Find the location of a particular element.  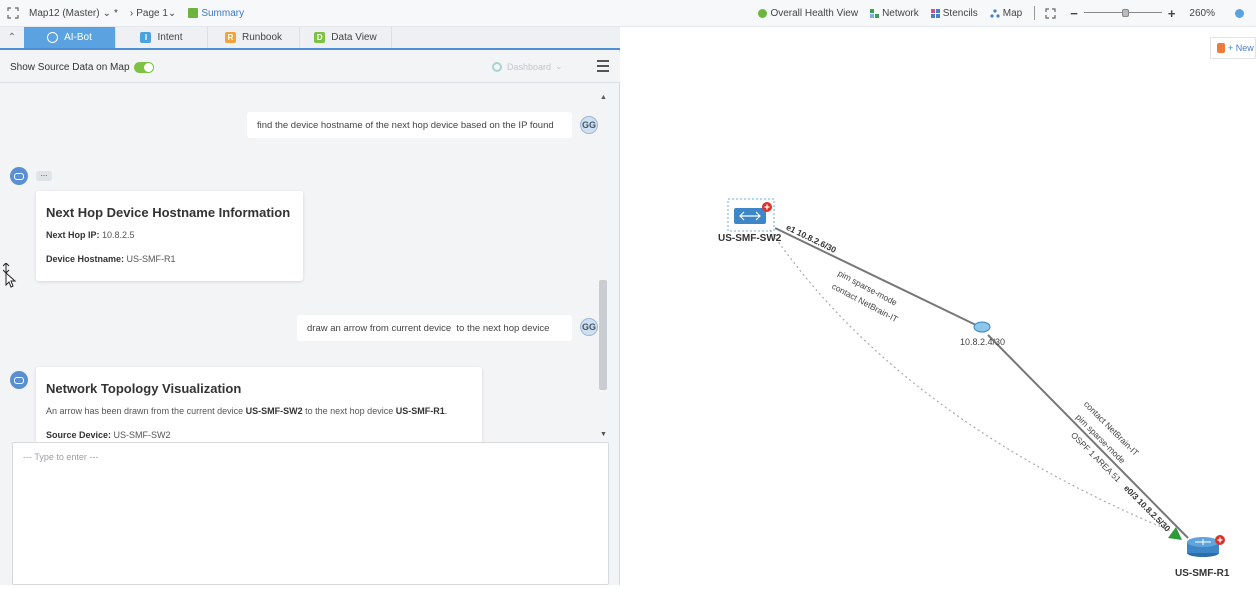

link-line is located at coordinates (1088, 436).